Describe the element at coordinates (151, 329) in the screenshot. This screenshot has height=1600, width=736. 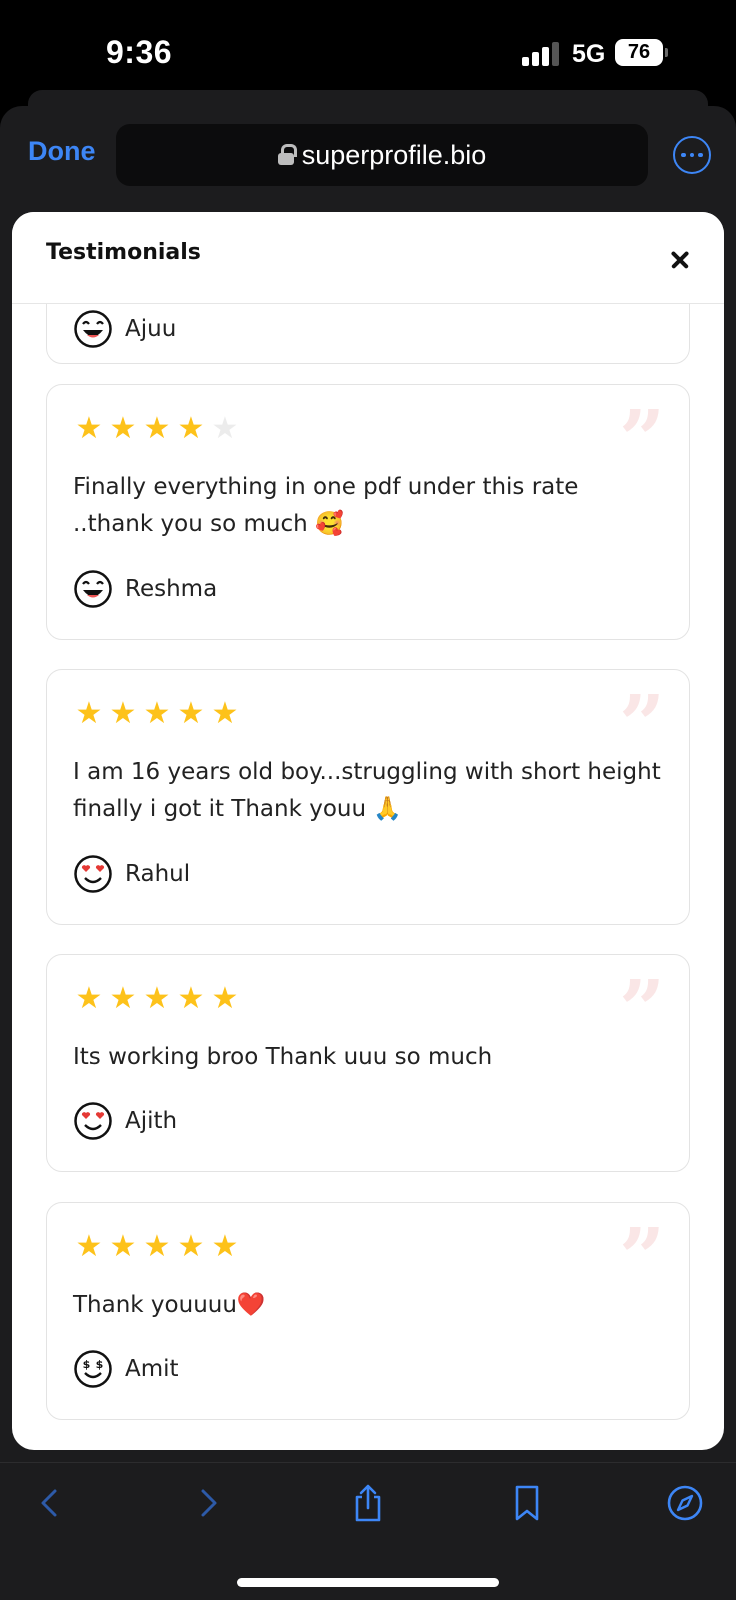
I see `reviewer-name: Ajuu` at that location.